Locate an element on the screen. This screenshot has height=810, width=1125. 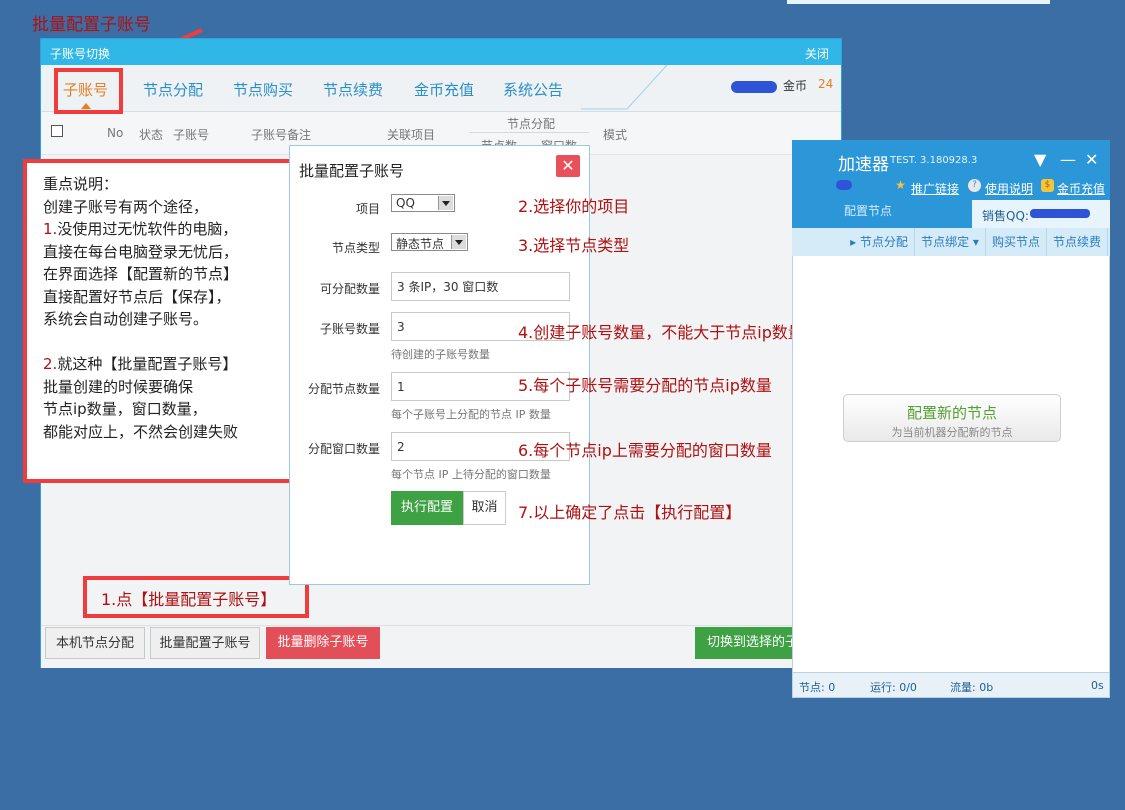
notes-line: 直接在每台电脑登录无忧后， is located at coordinates (171, 252).